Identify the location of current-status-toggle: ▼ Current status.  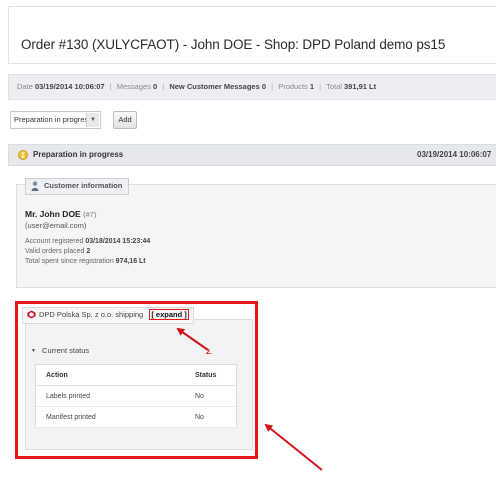
(60, 350).